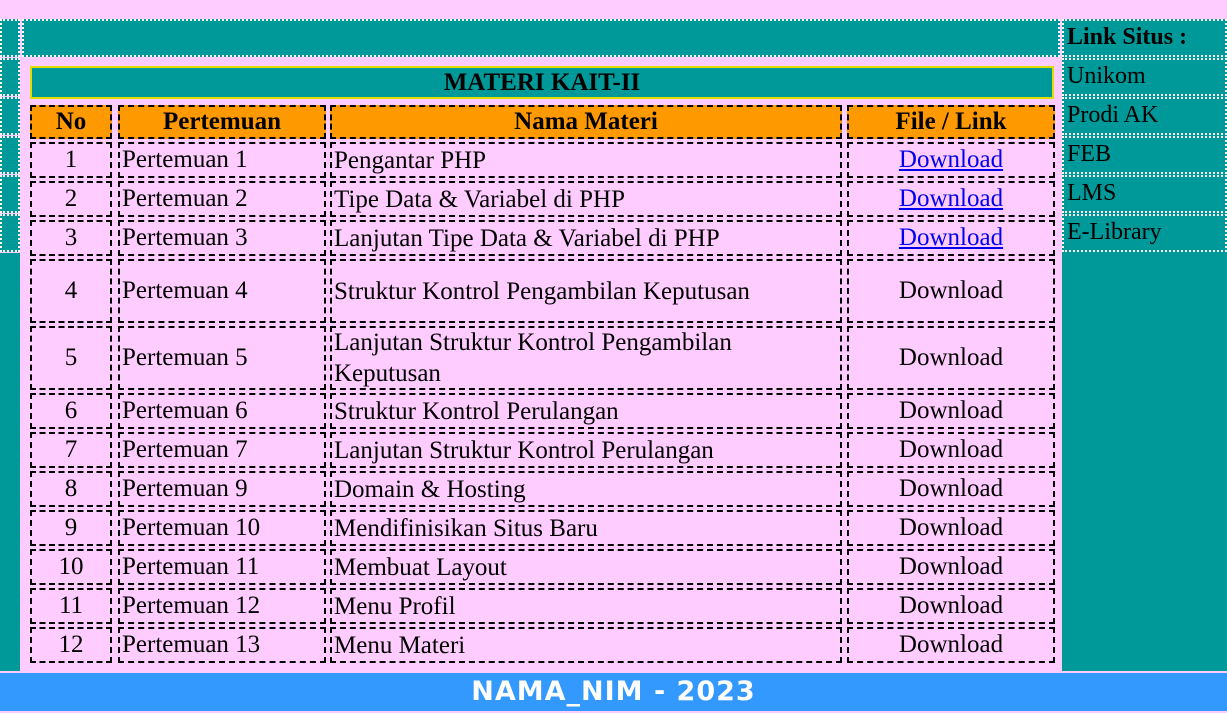 The height and width of the screenshot is (713, 1227). What do you see at coordinates (71, 160) in the screenshot?
I see `cell-no: 1` at bounding box center [71, 160].